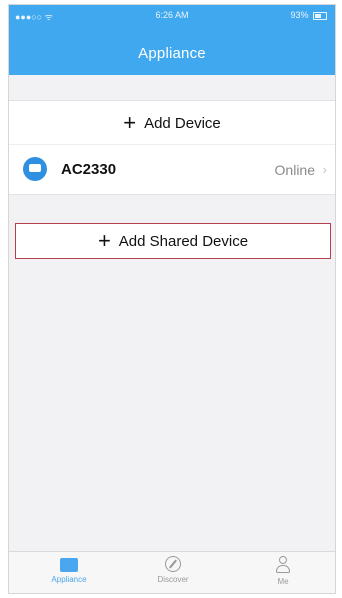 The height and width of the screenshot is (598, 342). I want to click on tab-bar: Appliance Discover Me, so click(172, 572).